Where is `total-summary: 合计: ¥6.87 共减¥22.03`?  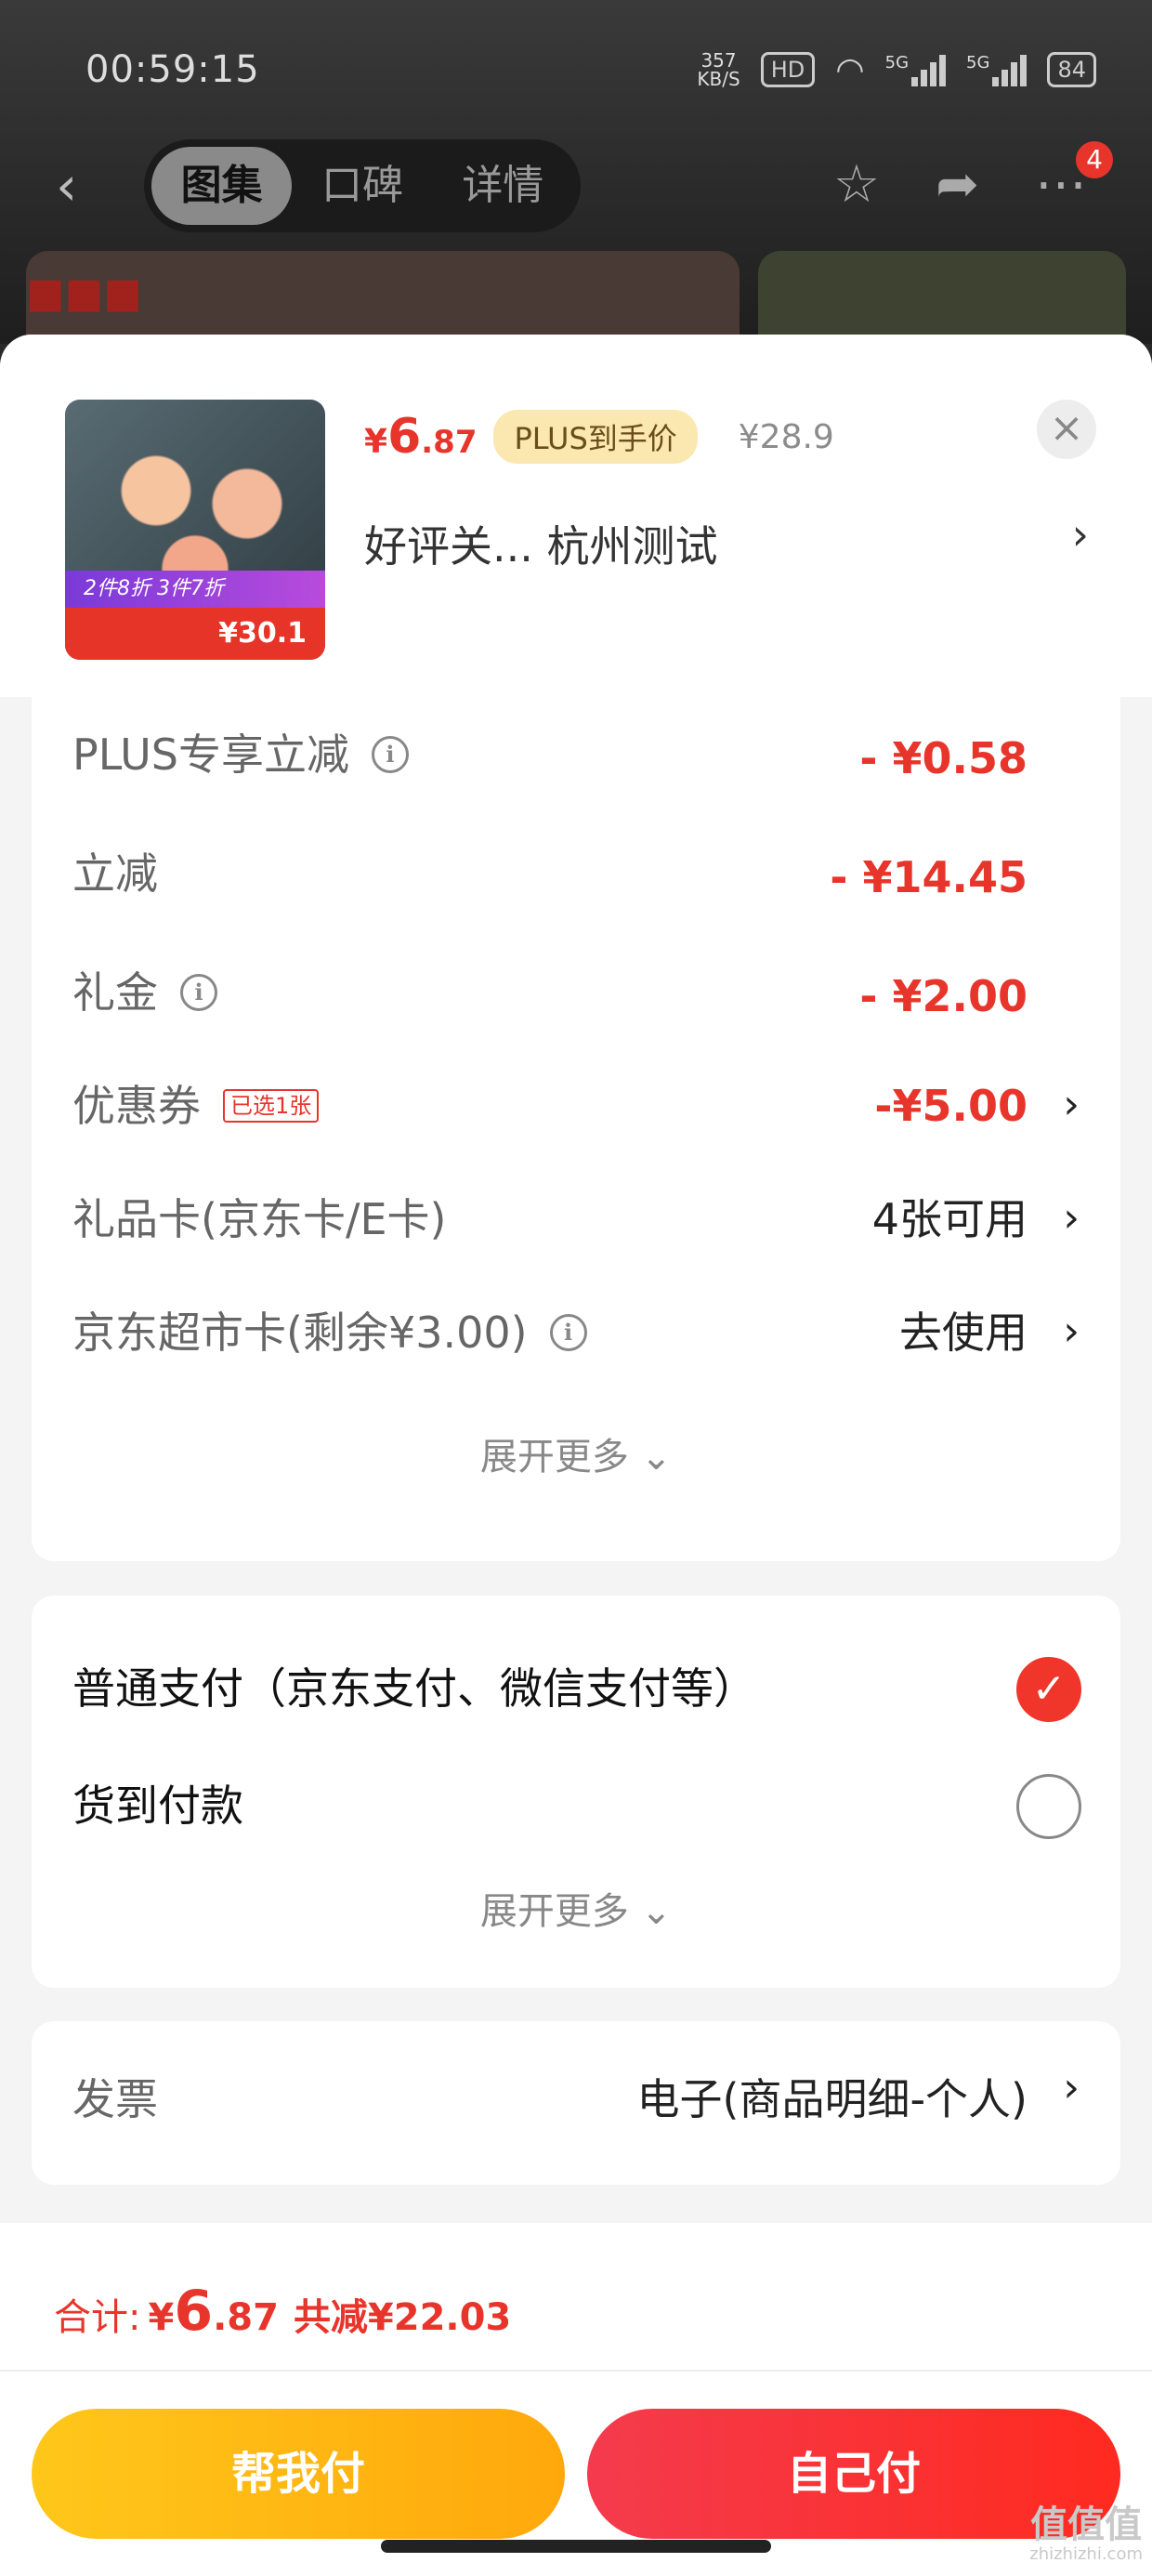 total-summary: 合计: ¥6.87 共减¥22.03 is located at coordinates (283, 2311).